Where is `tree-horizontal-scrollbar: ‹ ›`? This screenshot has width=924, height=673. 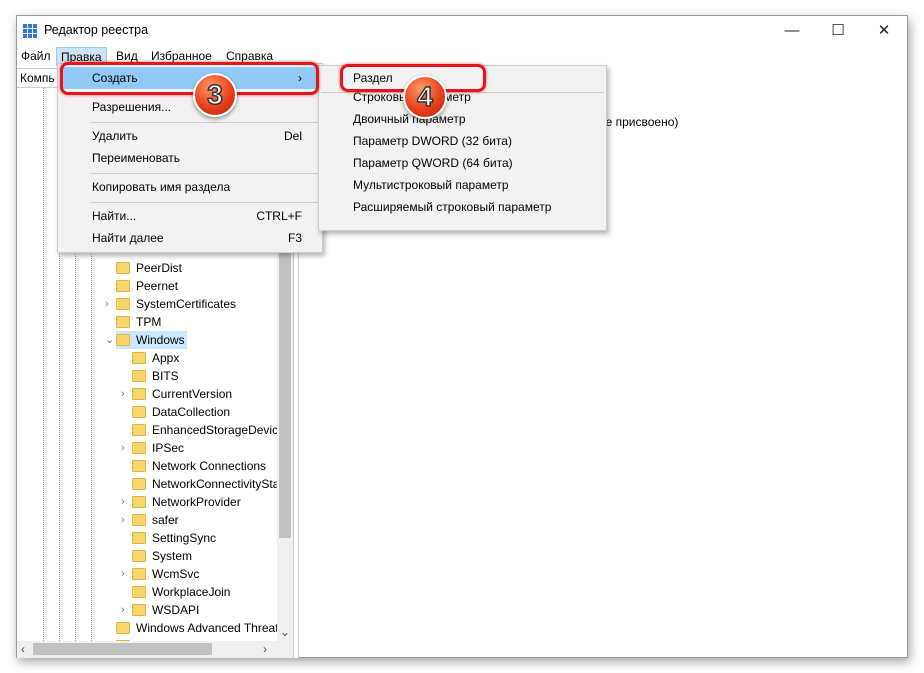 tree-horizontal-scrollbar: ‹ › is located at coordinates (155, 649).